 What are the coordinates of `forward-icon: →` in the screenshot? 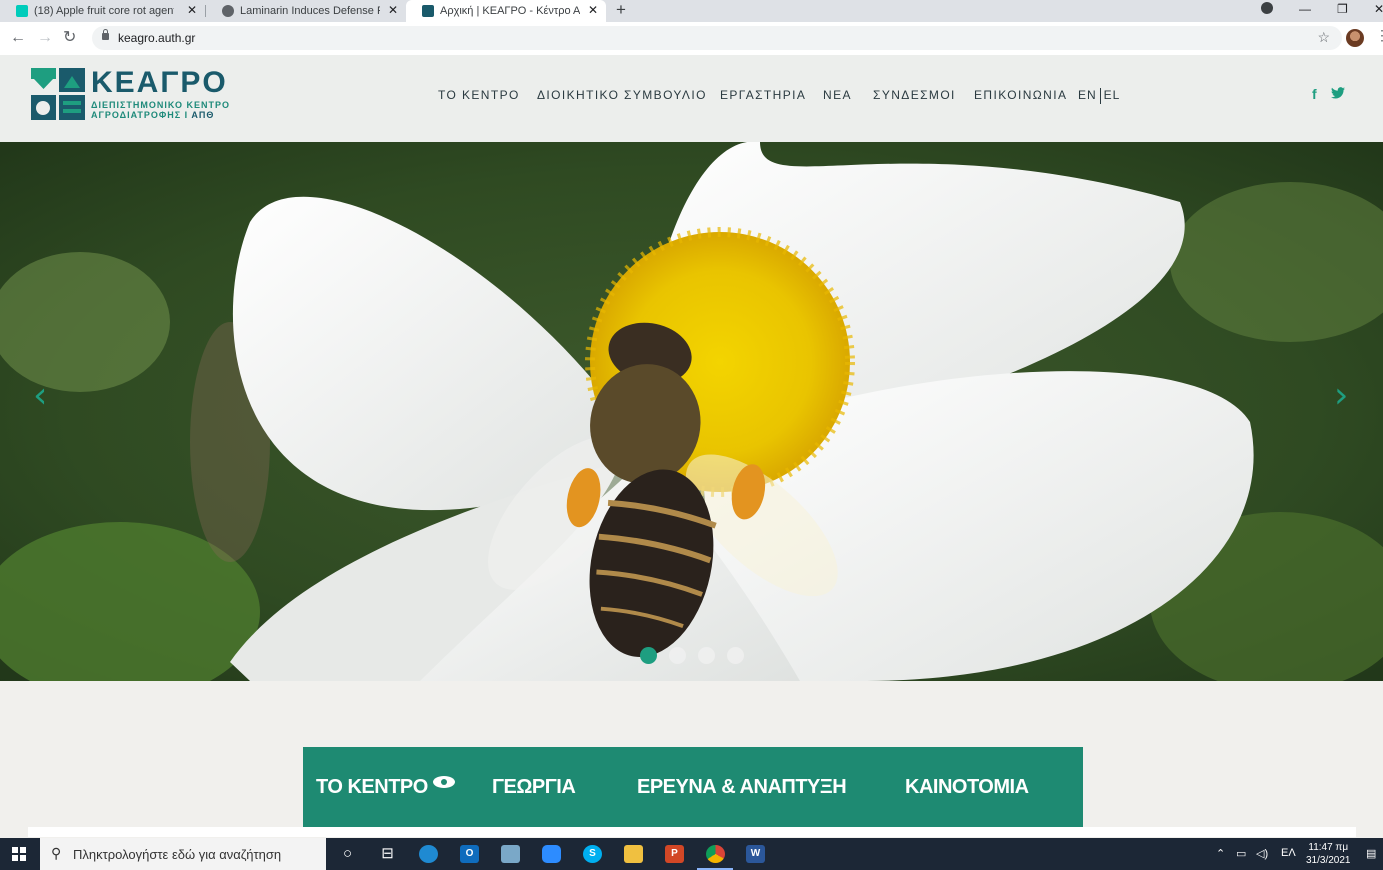 It's located at (45, 38).